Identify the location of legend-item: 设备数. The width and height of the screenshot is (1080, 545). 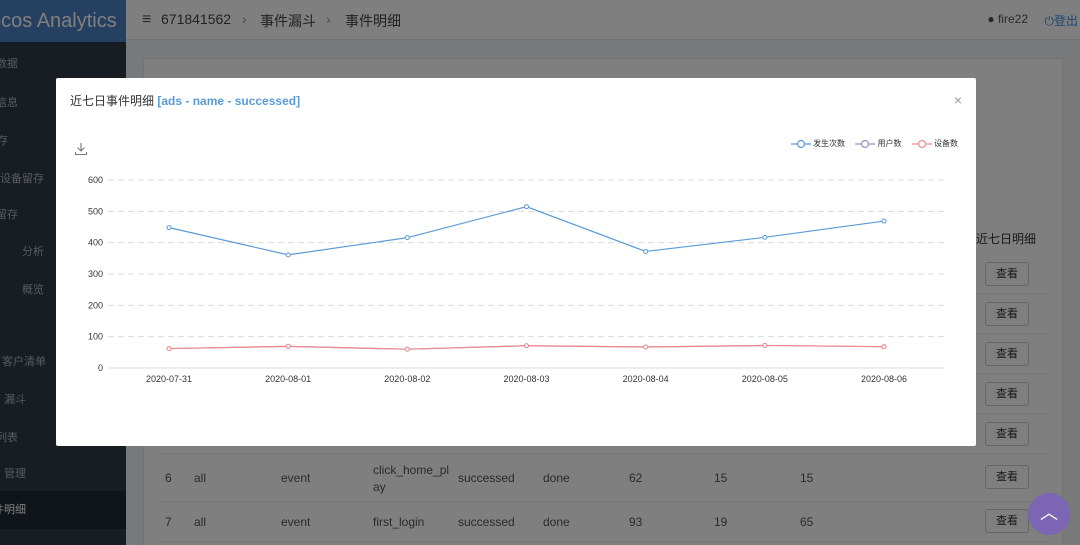
(934, 143).